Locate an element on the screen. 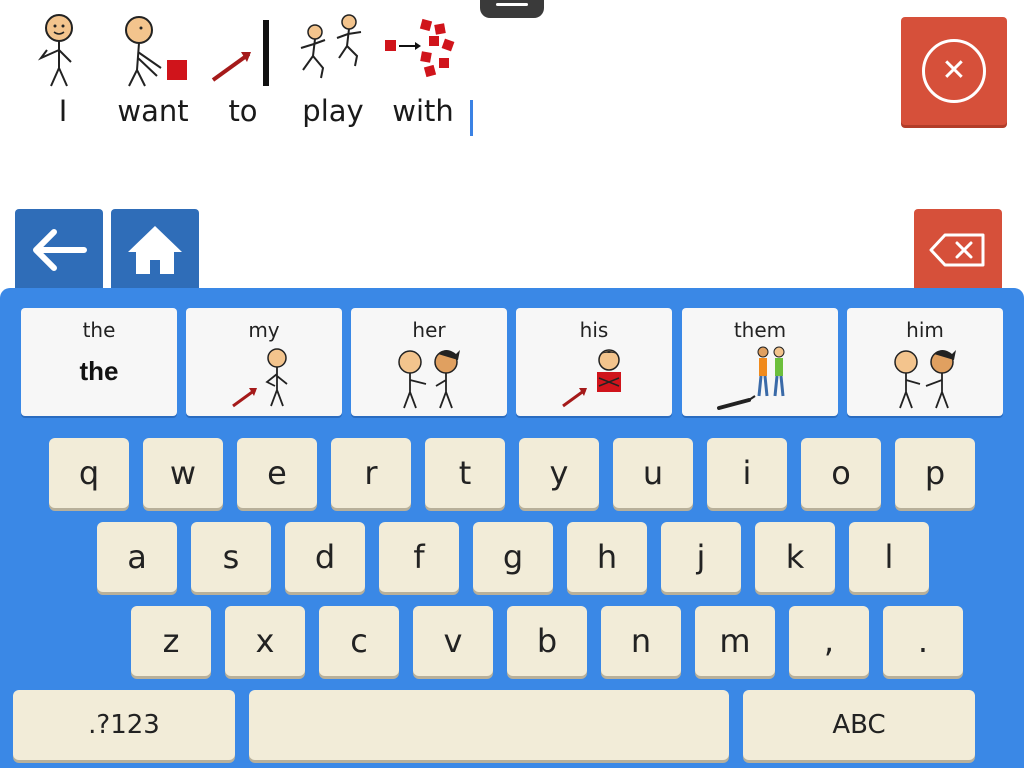 This screenshot has height=768, width=1024. prediction-them: them is located at coordinates (760, 362).